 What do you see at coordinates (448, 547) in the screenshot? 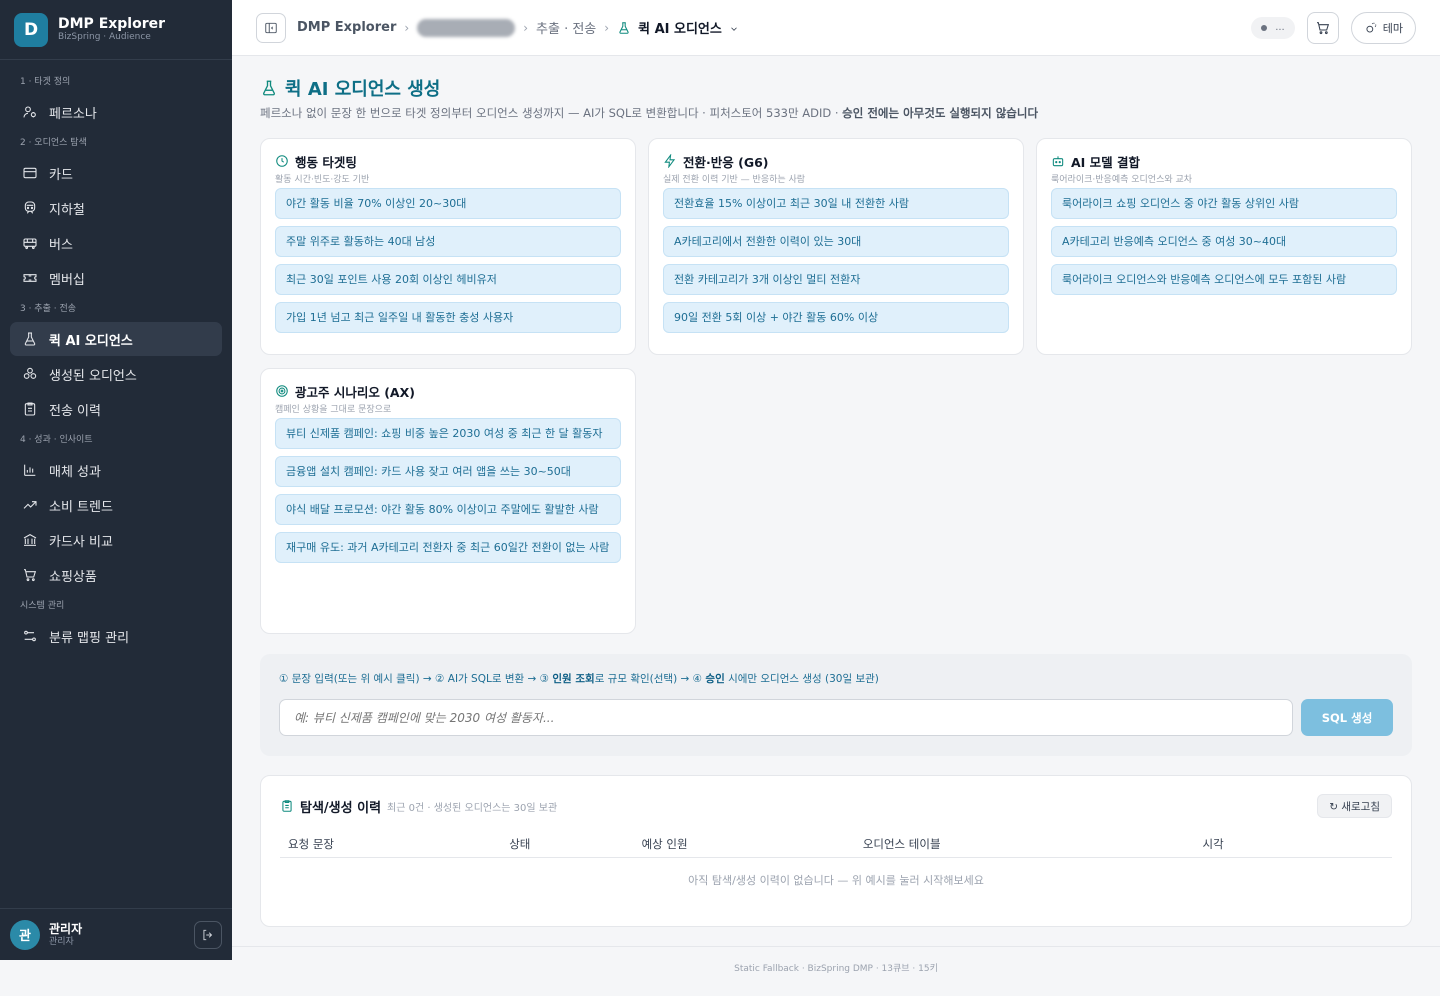
I see `example-chip: 재구매 유도: 과거 A카테고리 전환자 중 최근 60일간 전환이 없는 사람` at bounding box center [448, 547].